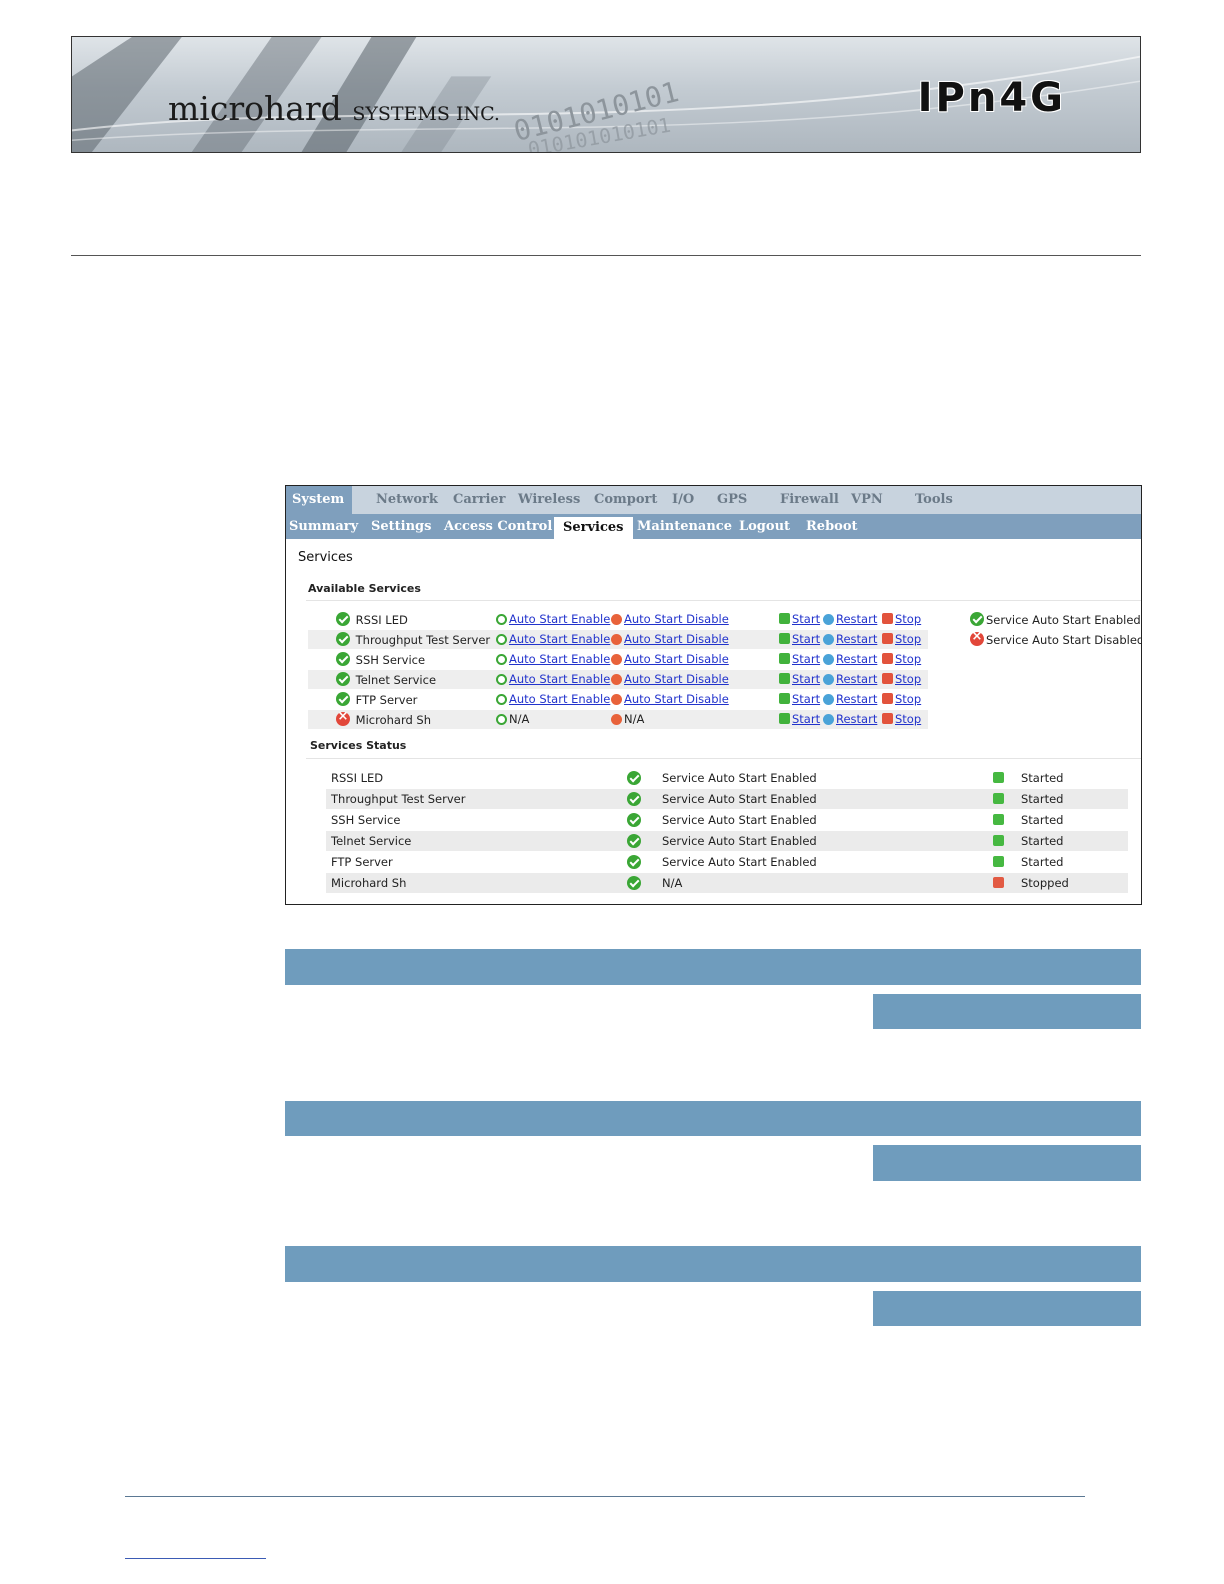 The width and height of the screenshot is (1224, 1584). Describe the element at coordinates (732, 499) in the screenshot. I see `tab-gps: GPS` at that location.